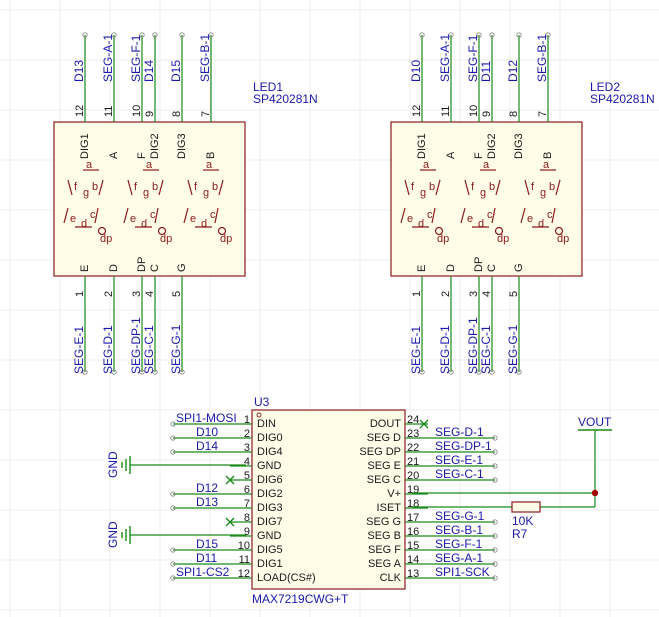 The width and height of the screenshot is (659, 617). I want to click on led2-pin-name: A, so click(451, 155).